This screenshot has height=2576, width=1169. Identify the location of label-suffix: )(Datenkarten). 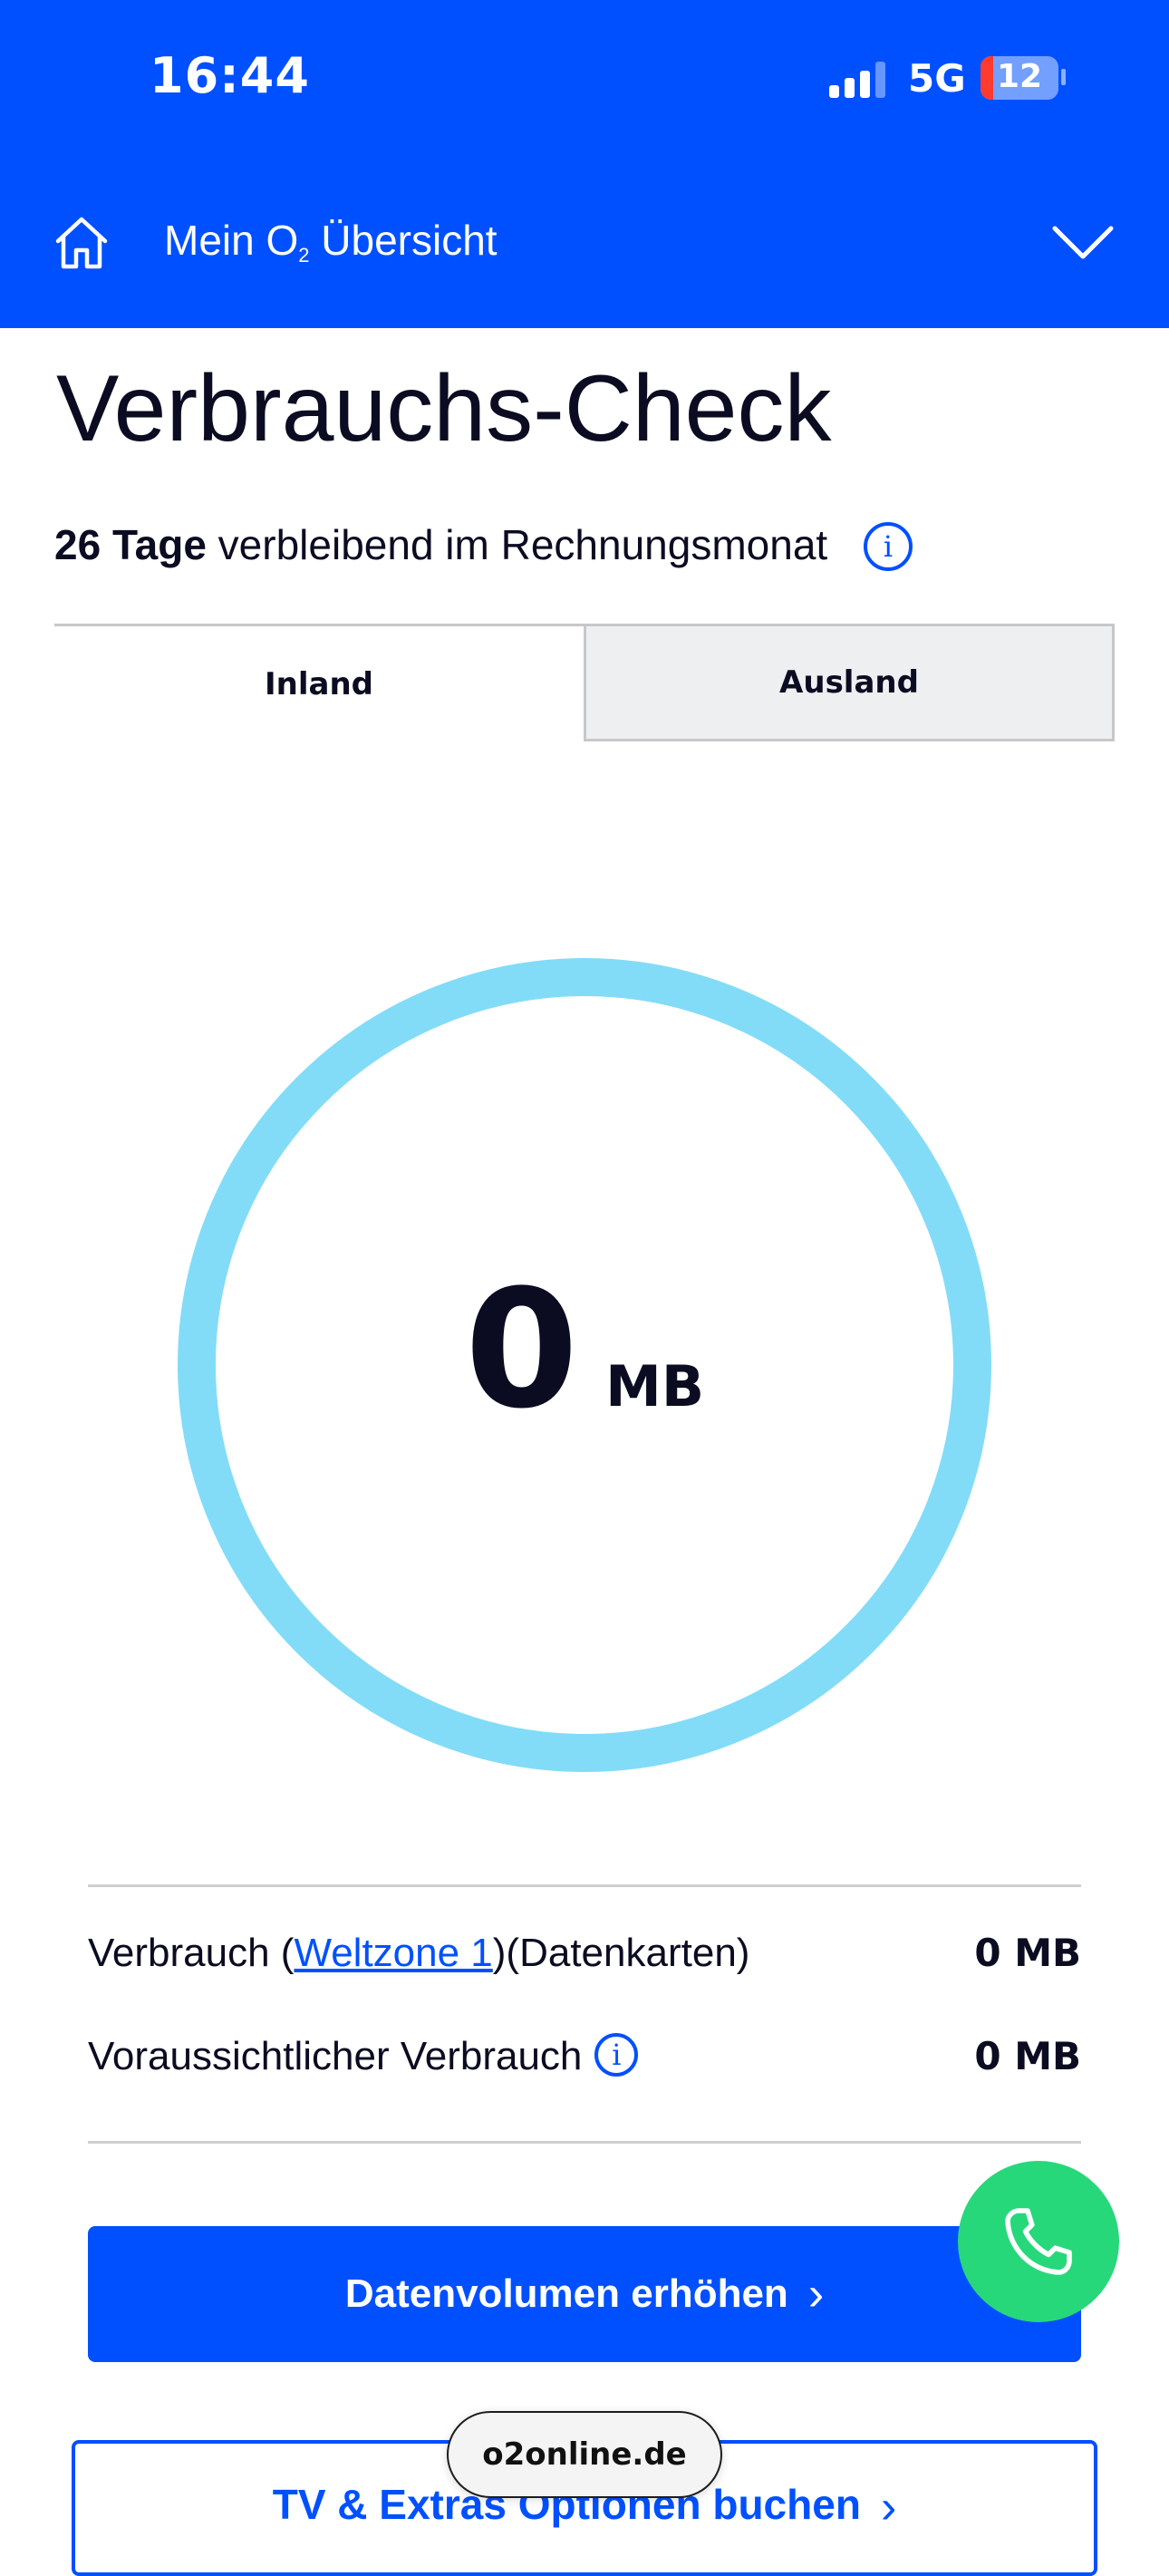
(621, 1953).